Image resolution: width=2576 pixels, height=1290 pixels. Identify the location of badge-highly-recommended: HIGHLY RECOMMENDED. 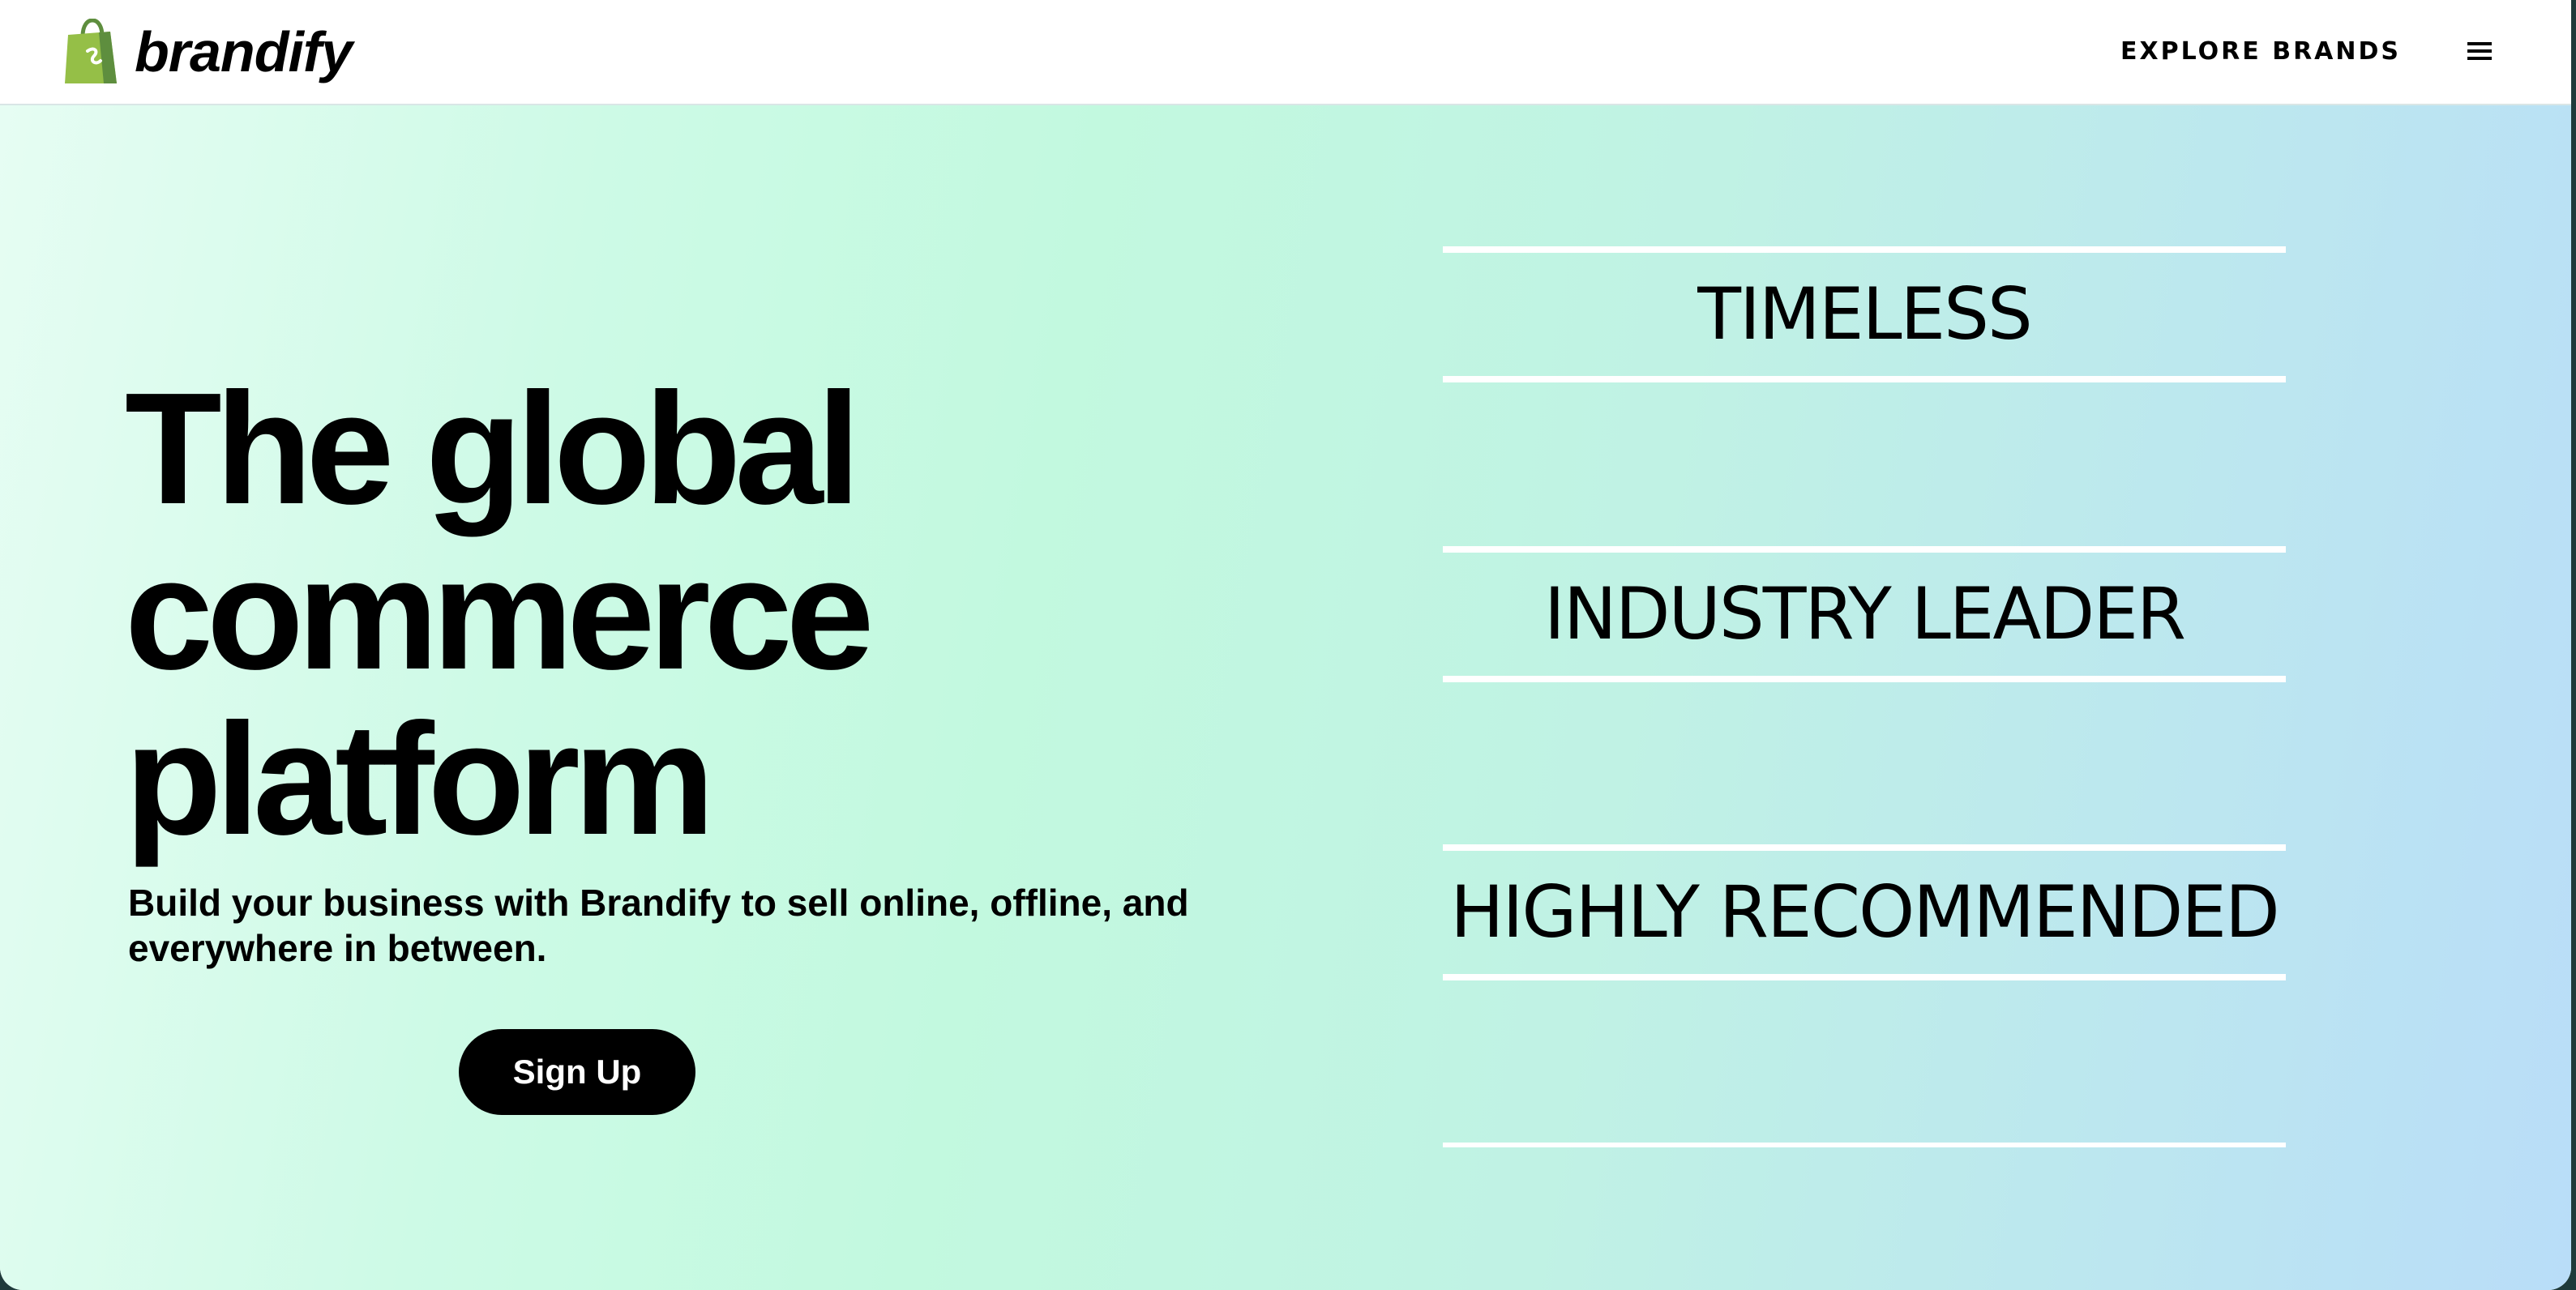
(1864, 912).